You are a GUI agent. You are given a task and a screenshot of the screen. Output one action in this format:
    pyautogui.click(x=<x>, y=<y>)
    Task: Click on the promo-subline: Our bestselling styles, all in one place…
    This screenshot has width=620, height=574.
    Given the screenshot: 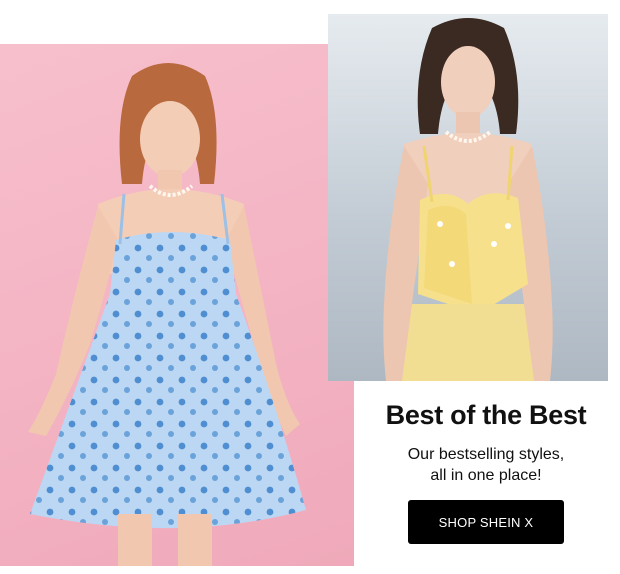 What is the action you would take?
    pyautogui.click(x=486, y=465)
    